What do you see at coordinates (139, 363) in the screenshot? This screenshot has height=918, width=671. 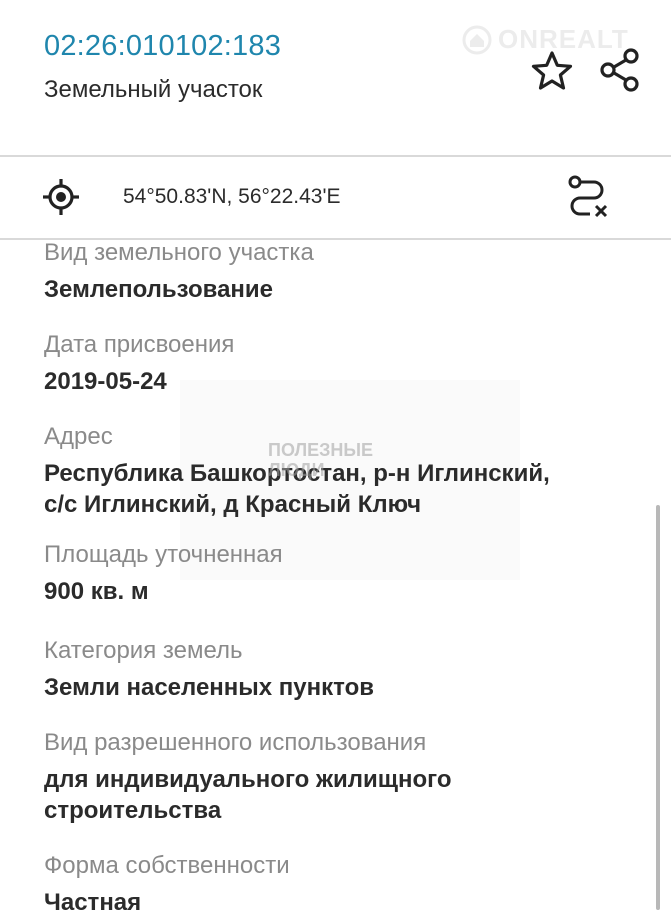 I see `field-assign-date: Дата присвоения 2019-05-24` at bounding box center [139, 363].